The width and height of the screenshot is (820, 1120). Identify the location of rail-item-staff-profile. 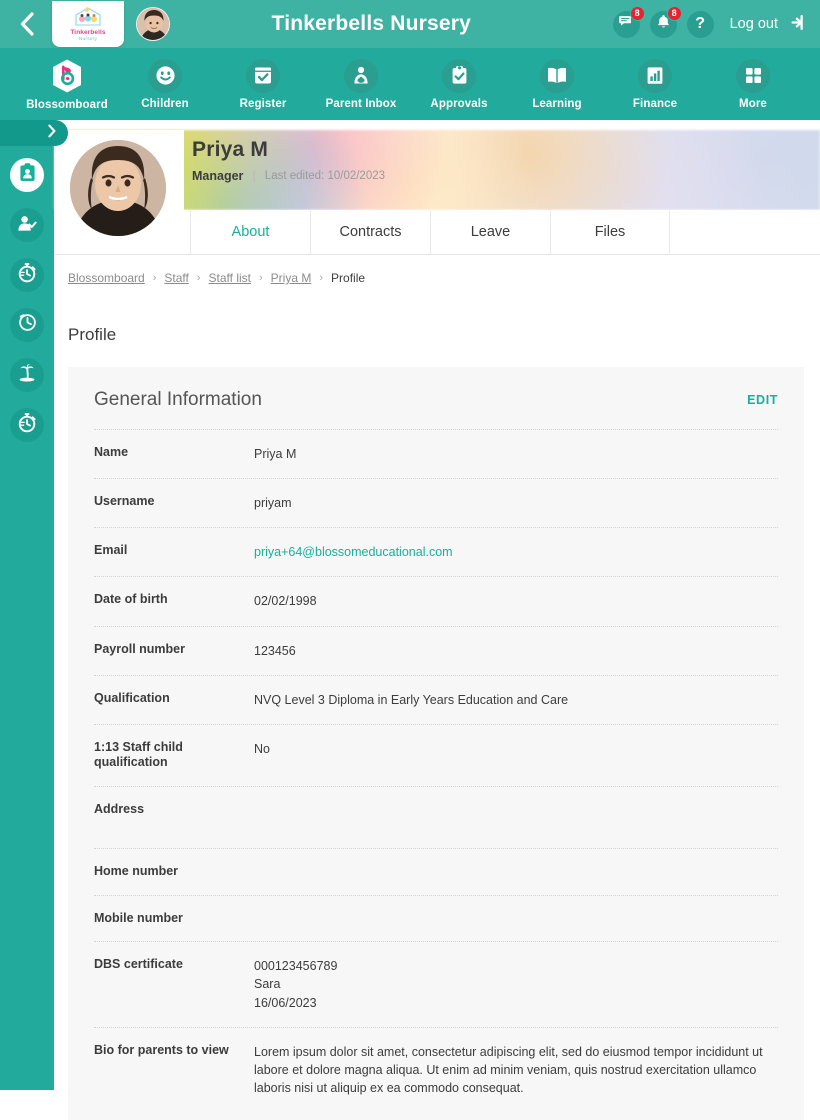
(27, 175).